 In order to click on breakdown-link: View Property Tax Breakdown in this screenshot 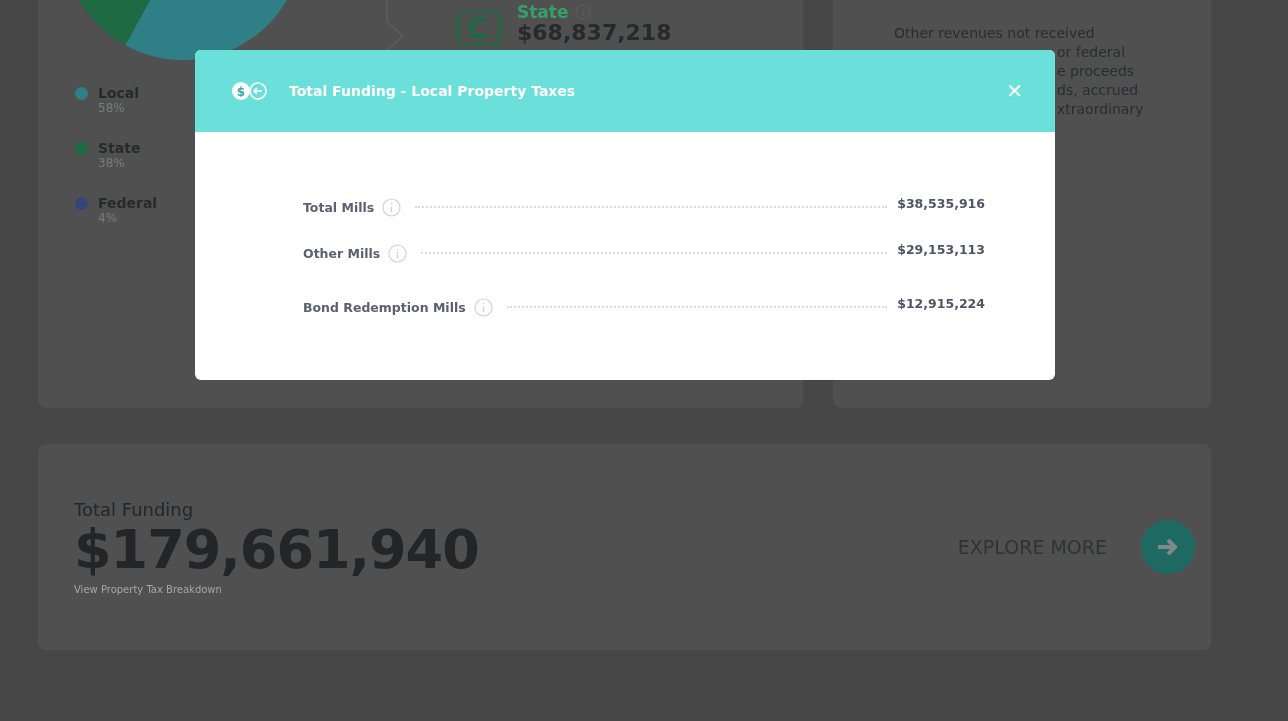, I will do `click(516, 589)`.